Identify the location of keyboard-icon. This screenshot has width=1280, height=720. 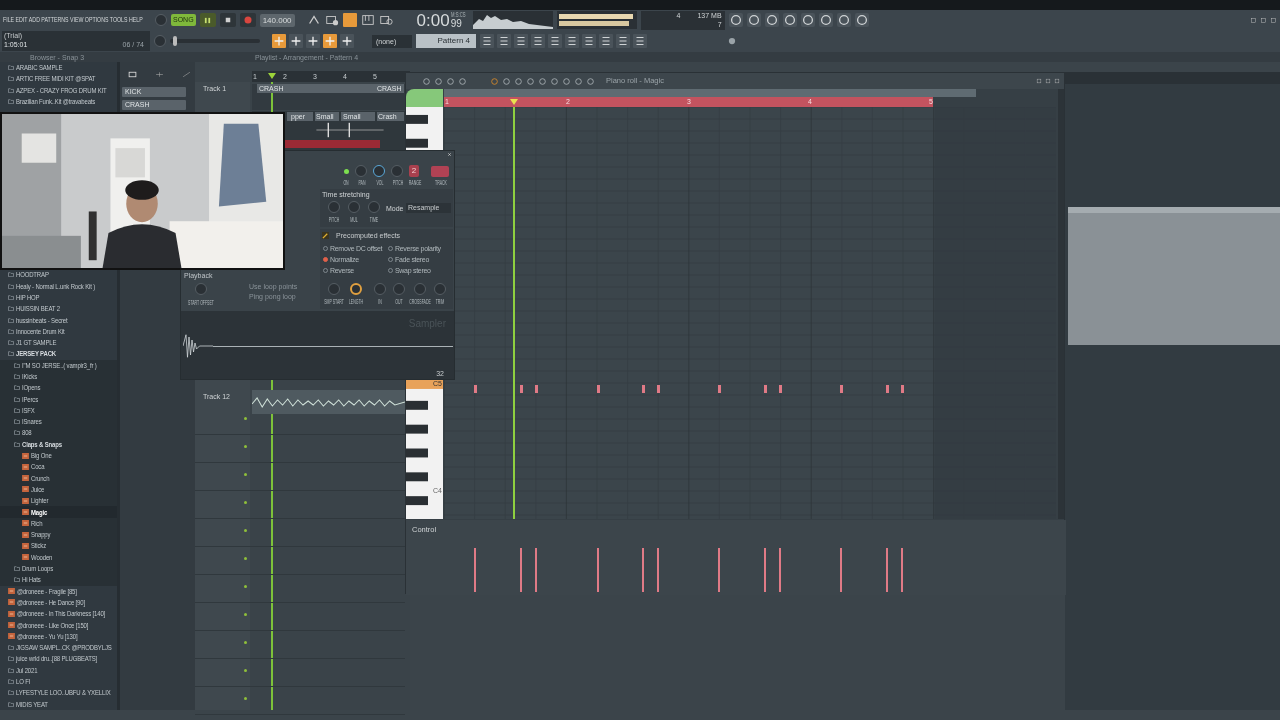
(367, 20).